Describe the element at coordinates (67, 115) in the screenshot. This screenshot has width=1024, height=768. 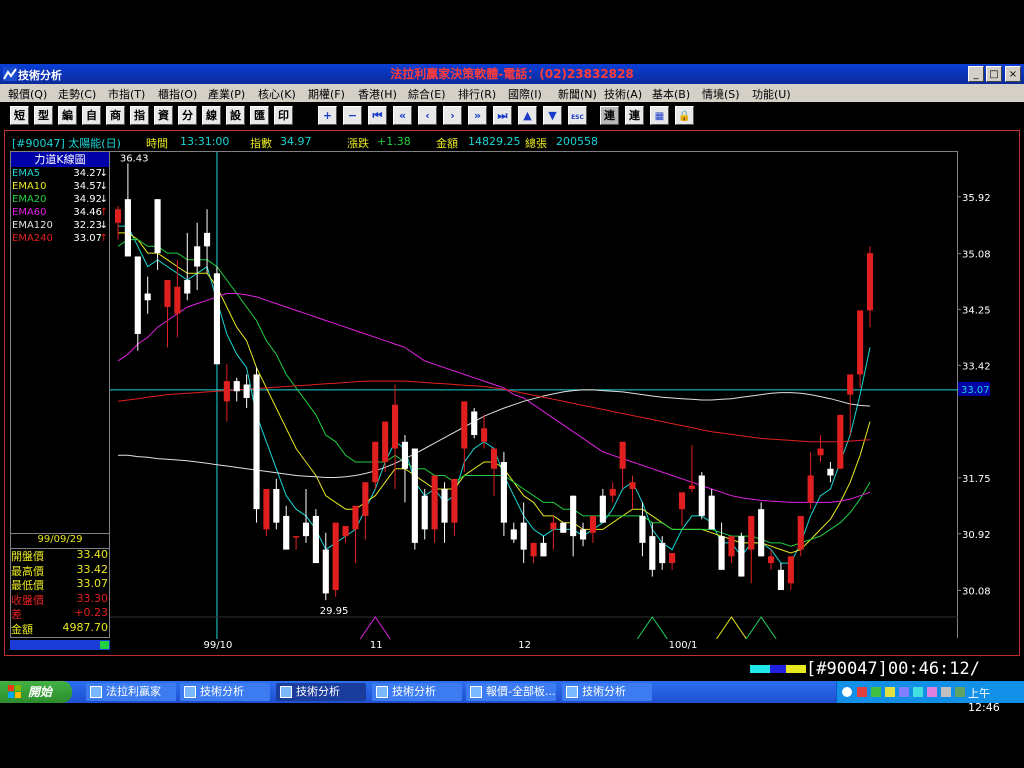
I see `toolbar-button-2: 編` at that location.